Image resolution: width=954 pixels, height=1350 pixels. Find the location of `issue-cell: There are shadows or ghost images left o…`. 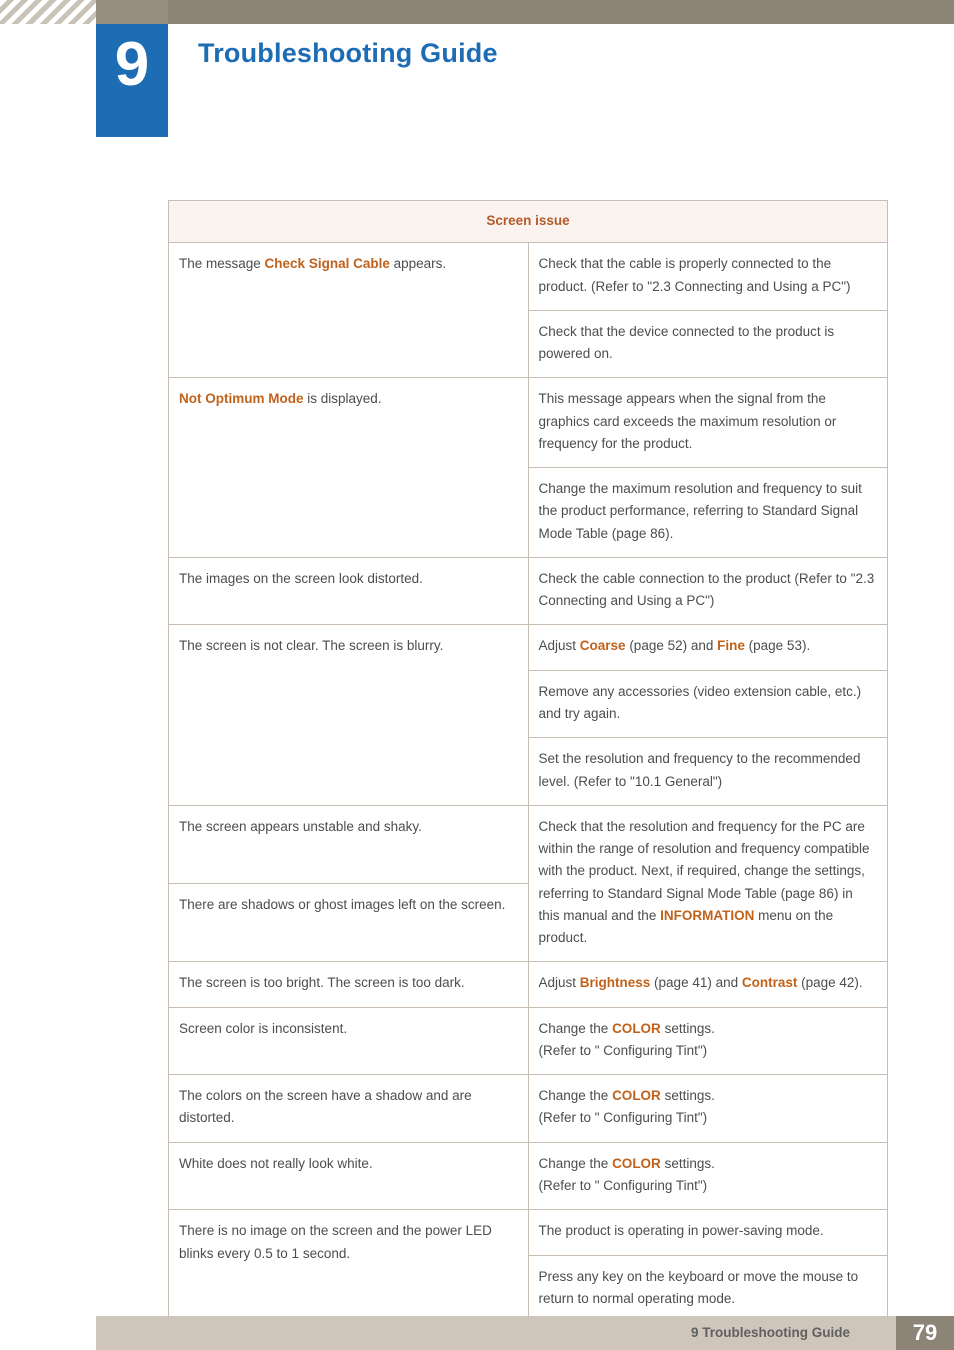

issue-cell: There are shadows or ghost images left o… is located at coordinates (348, 923).